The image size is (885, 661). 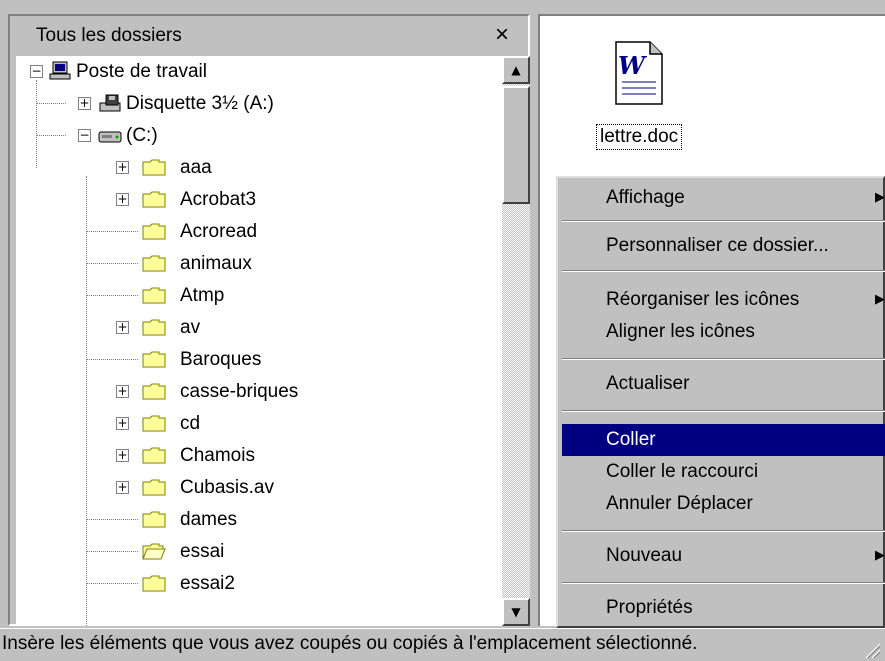 I want to click on tree-item-poste-de-travail: − Poste de travail, so click(x=259, y=72).